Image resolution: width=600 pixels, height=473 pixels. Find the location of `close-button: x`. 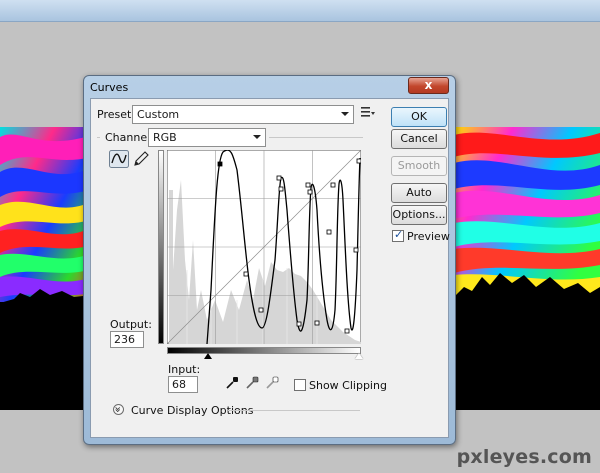

close-button: x is located at coordinates (428, 85).